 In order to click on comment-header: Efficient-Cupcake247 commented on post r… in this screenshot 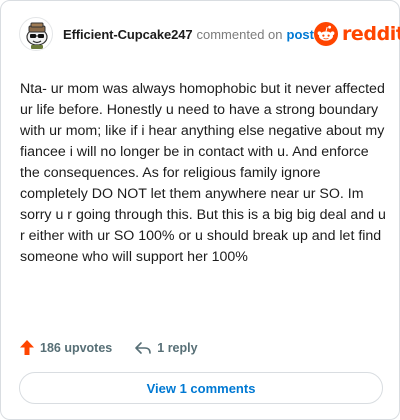, I will do `click(209, 34)`.